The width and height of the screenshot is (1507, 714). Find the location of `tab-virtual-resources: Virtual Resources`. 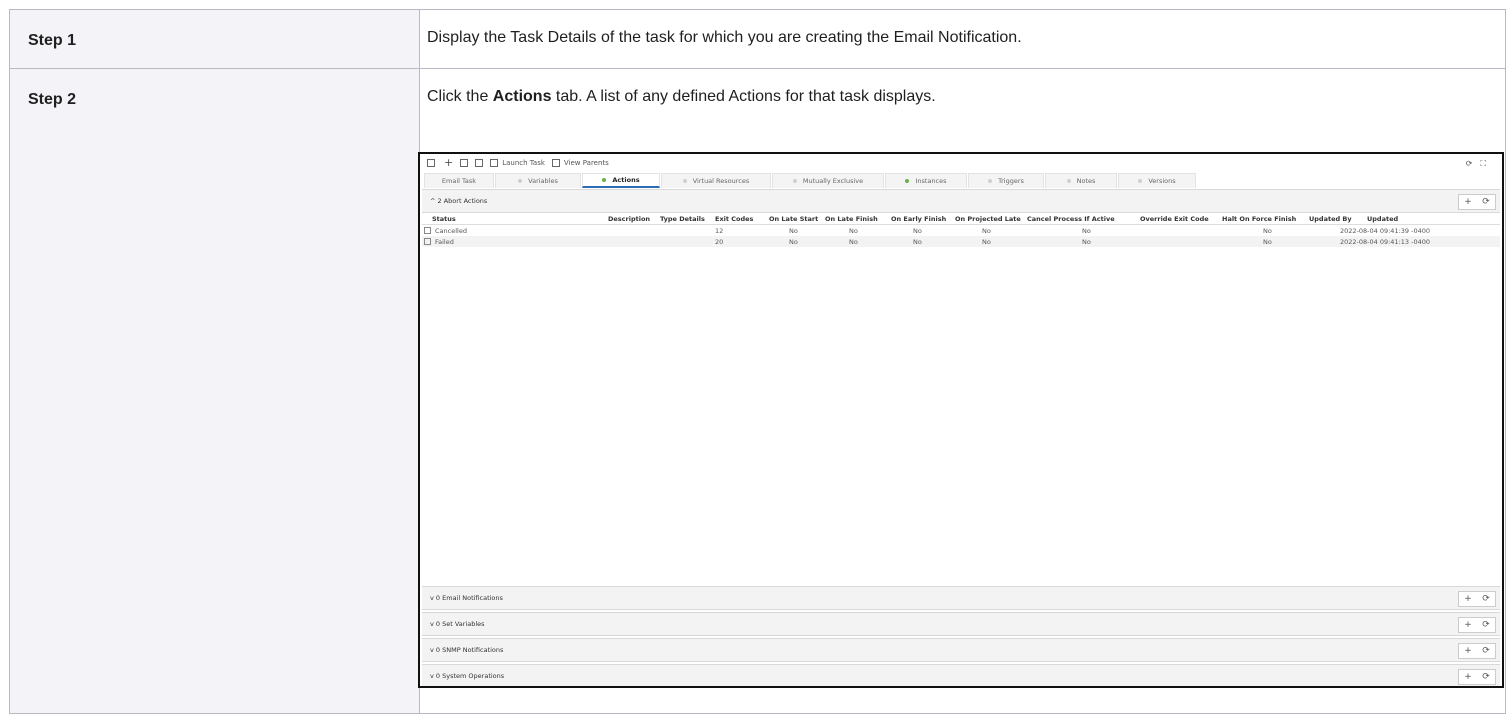

tab-virtual-resources: Virtual Resources is located at coordinates (716, 180).